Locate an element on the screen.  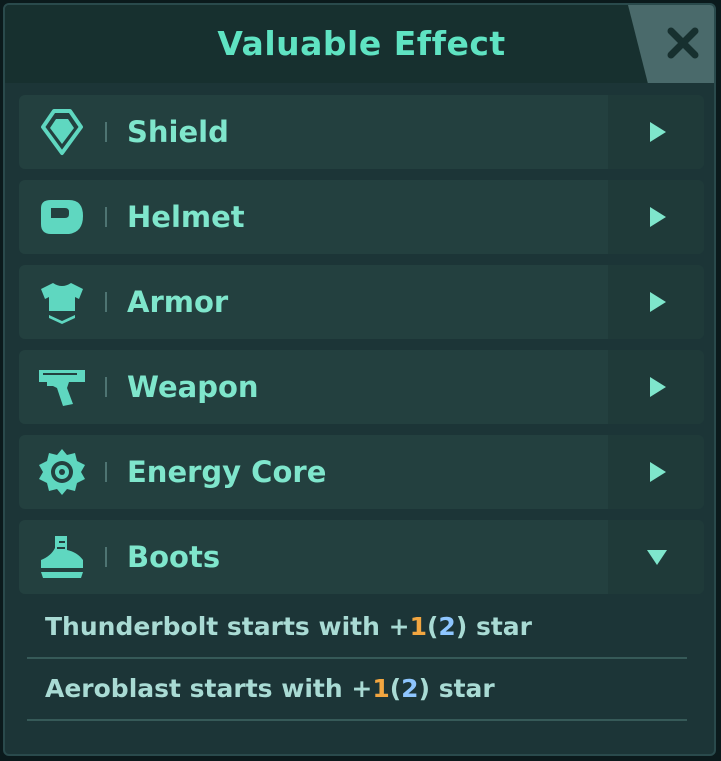
helmet-icon is located at coordinates (62, 217).